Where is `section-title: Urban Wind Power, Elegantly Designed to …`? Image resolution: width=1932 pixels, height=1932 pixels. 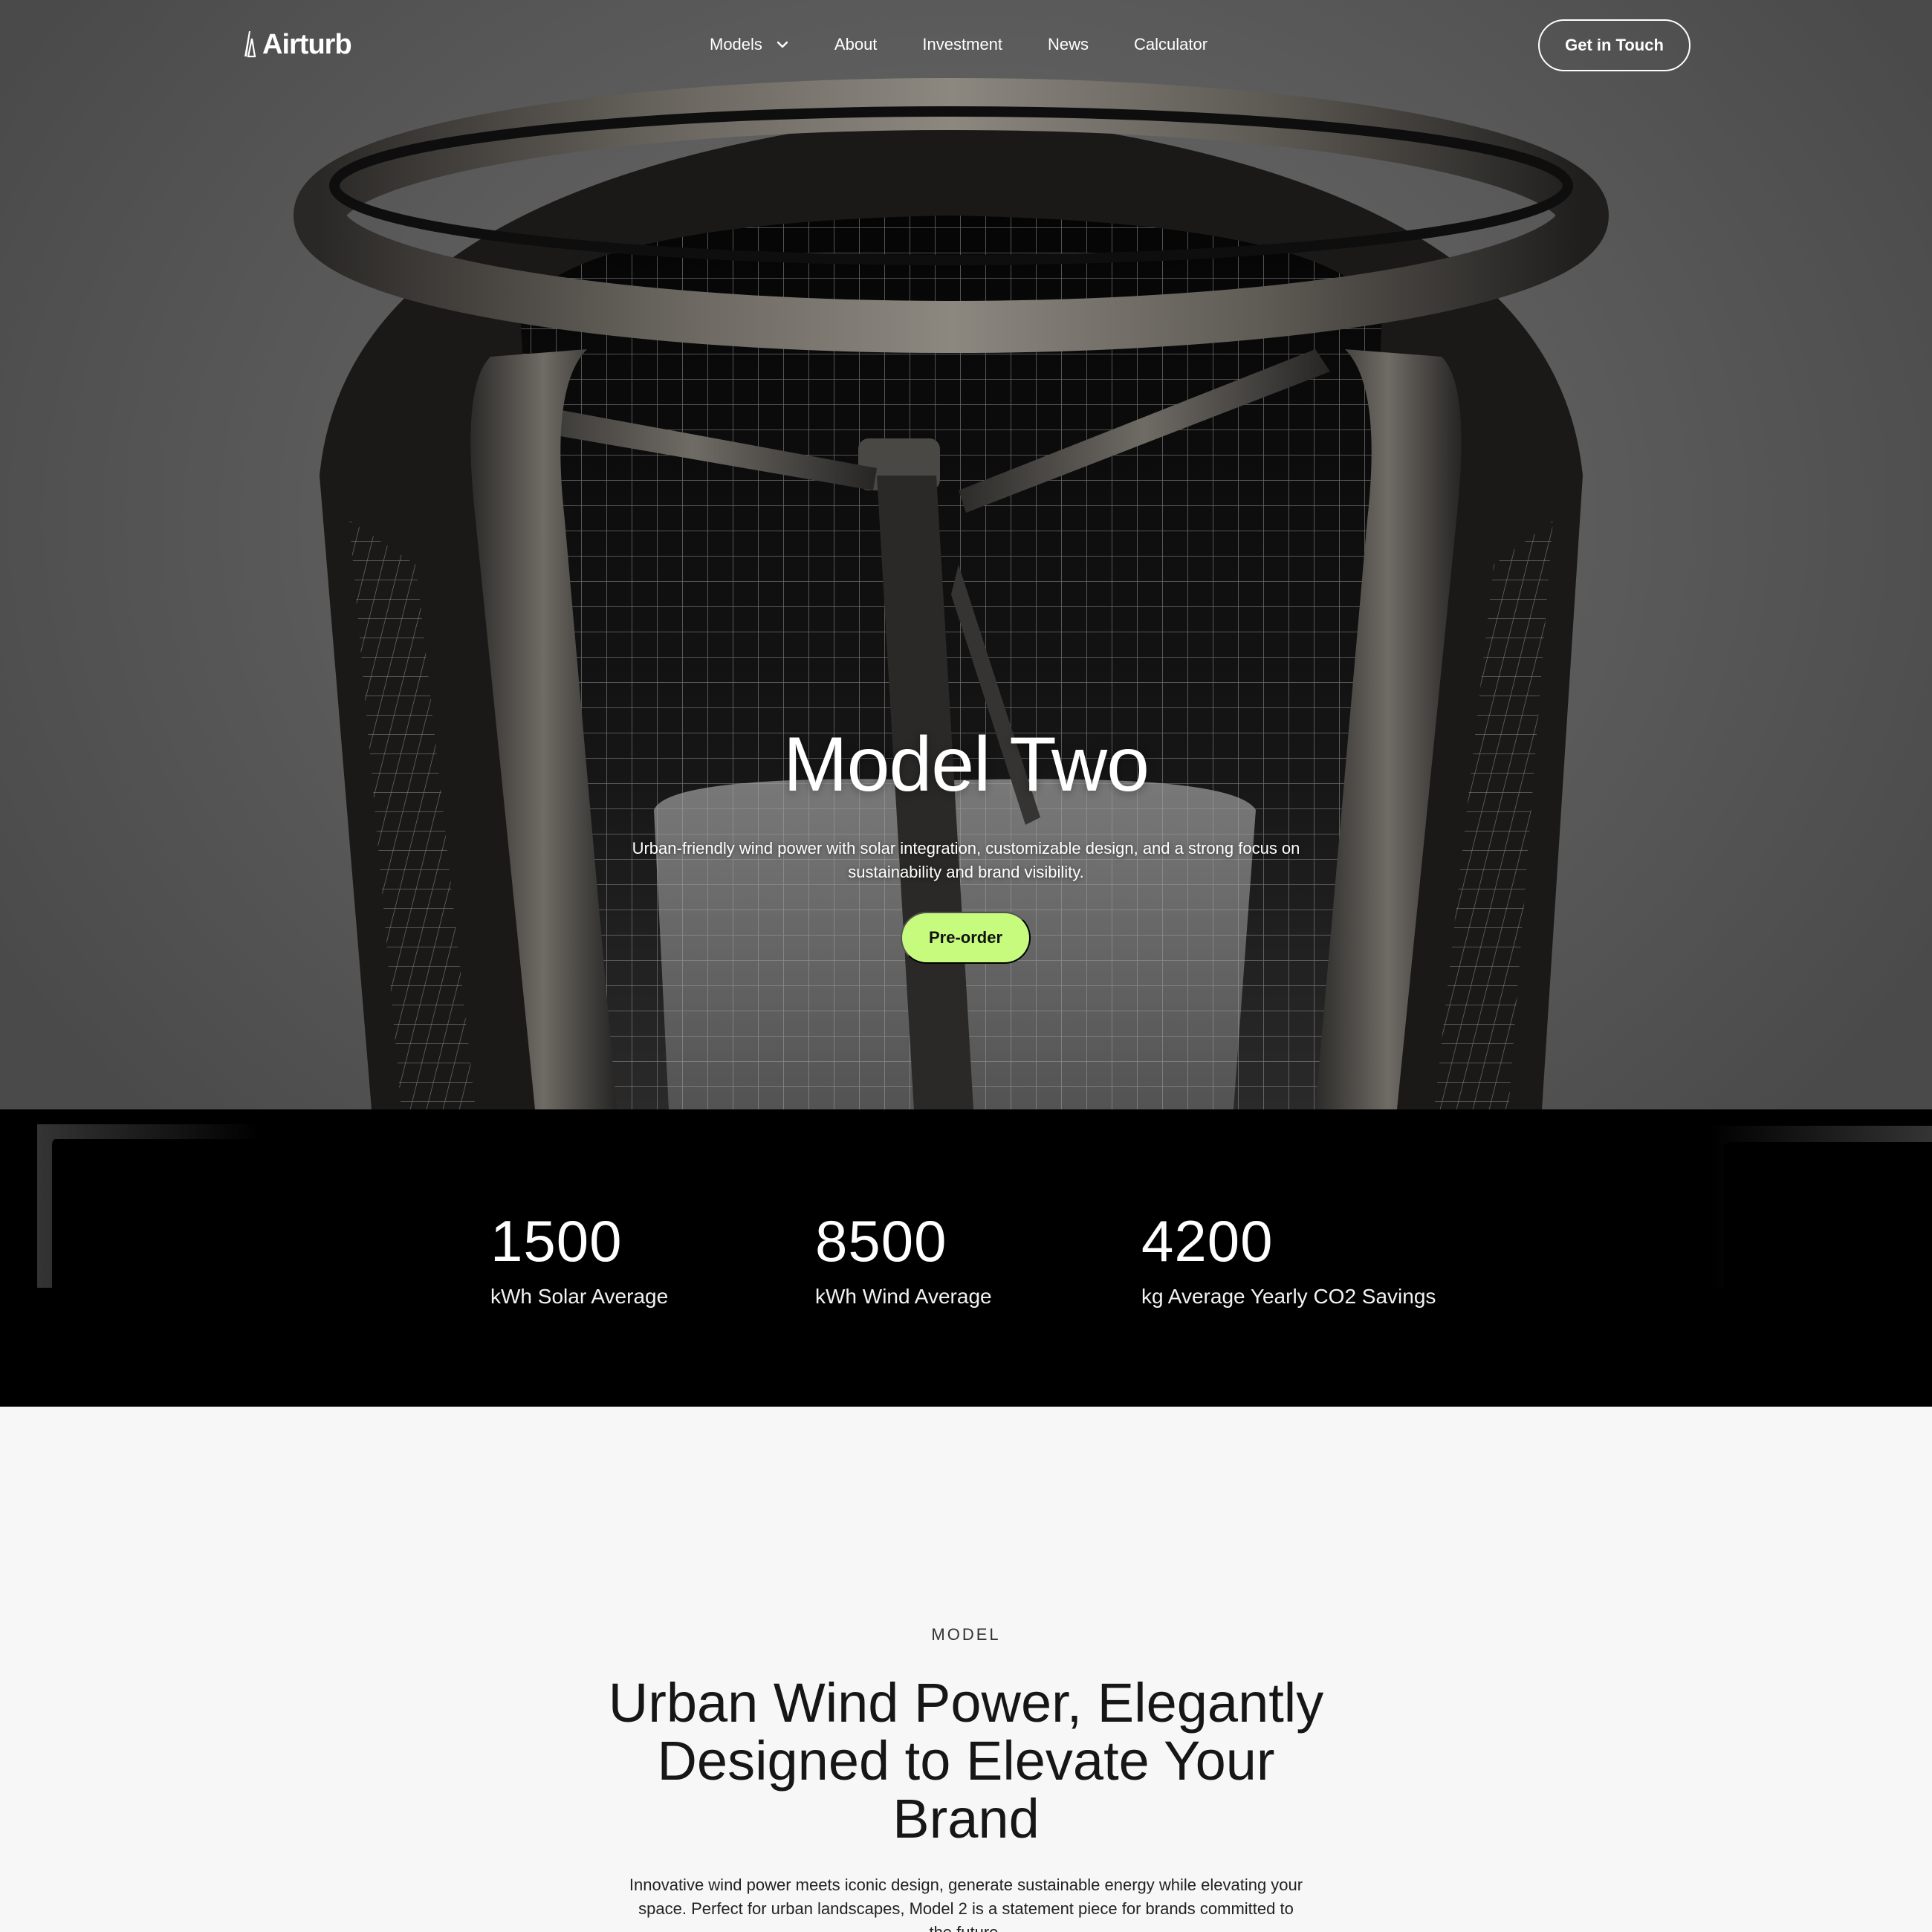 section-title: Urban Wind Power, Elegantly Designed to … is located at coordinates (966, 1761).